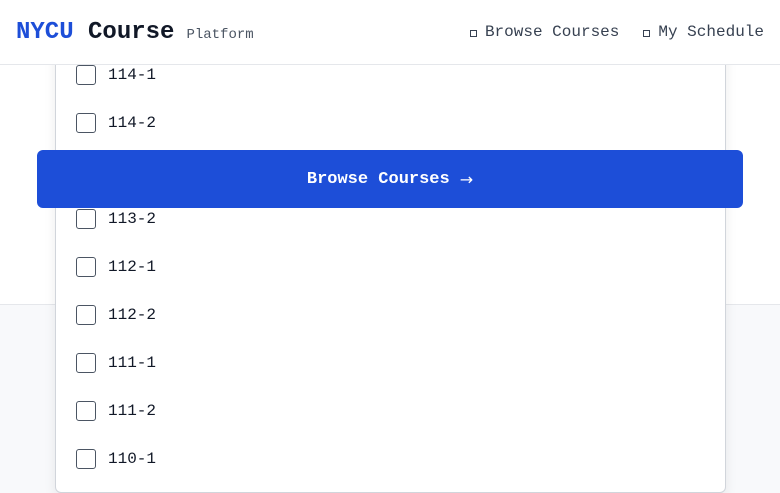 The width and height of the screenshot is (780, 493). What do you see at coordinates (378, 179) in the screenshot?
I see `browse-courses-button-label: Browse Courses` at bounding box center [378, 179].